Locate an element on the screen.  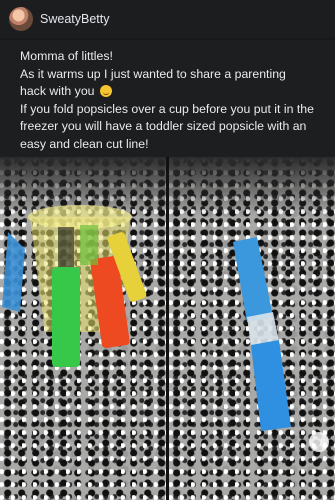
avatar is located at coordinates (21, 19).